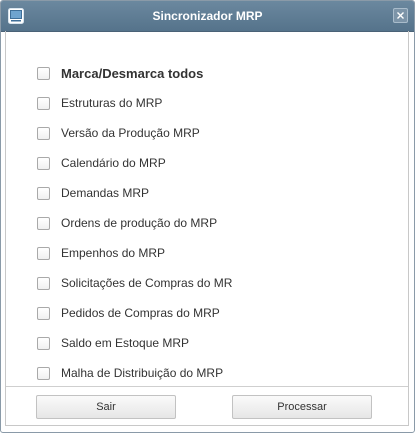 The width and height of the screenshot is (417, 435). What do you see at coordinates (147, 283) in the screenshot?
I see `option-label: Solicitações de Compras do MR` at bounding box center [147, 283].